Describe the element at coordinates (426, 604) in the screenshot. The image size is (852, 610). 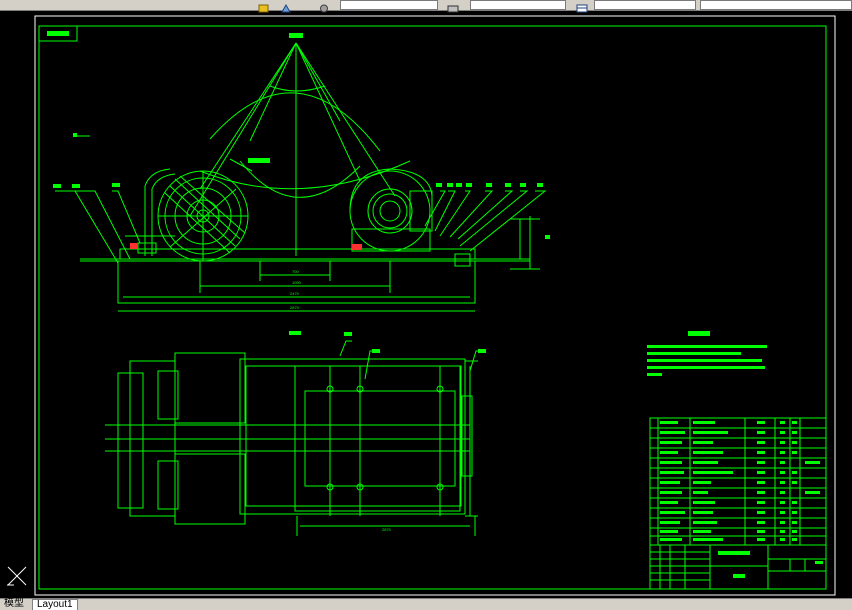
I see `layout-tab-bar: 模型 Layout1` at that location.